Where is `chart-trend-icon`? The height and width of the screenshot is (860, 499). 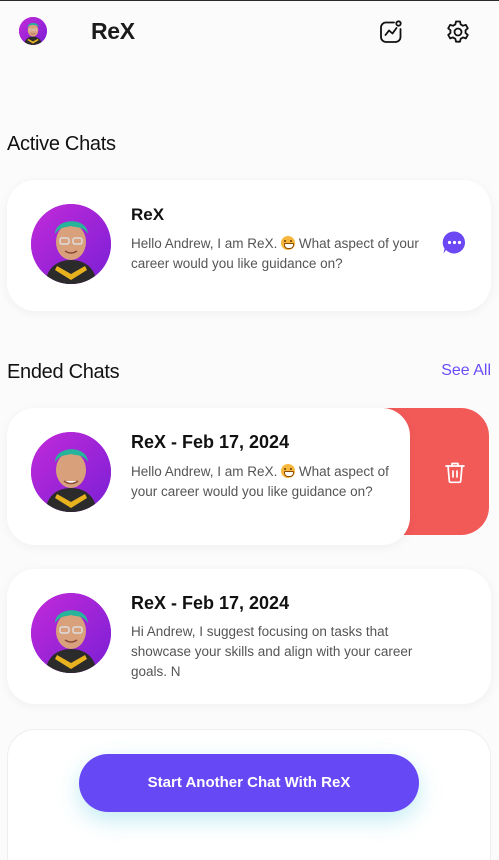
chart-trend-icon is located at coordinates (391, 32).